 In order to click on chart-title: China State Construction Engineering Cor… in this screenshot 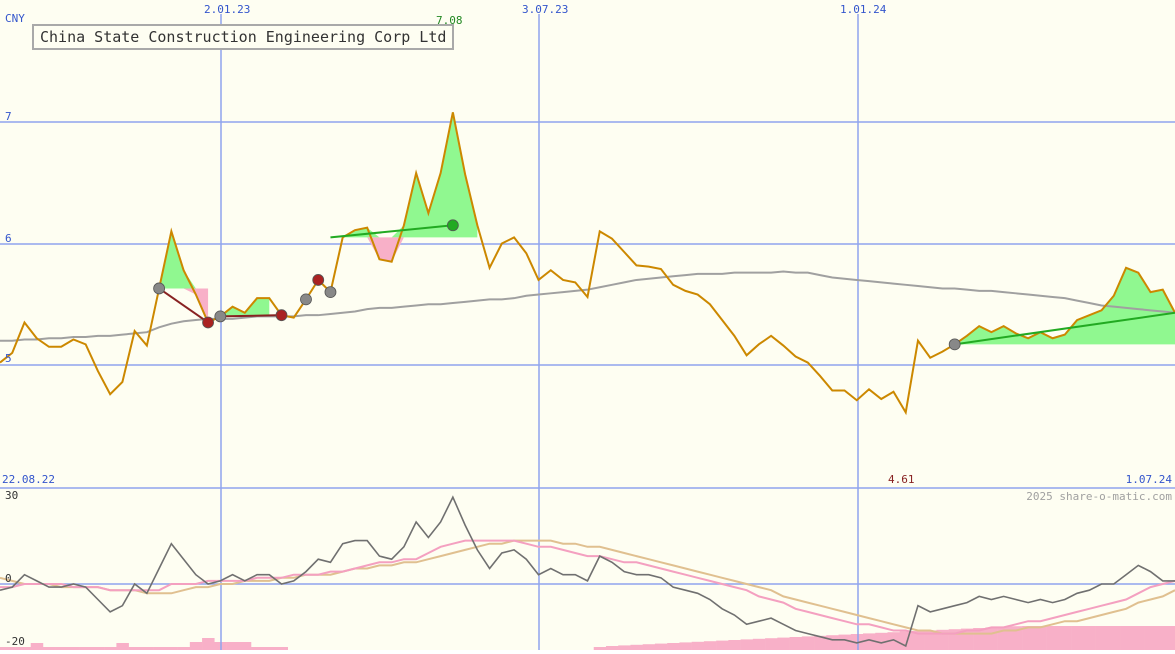, I will do `click(243, 37)`.